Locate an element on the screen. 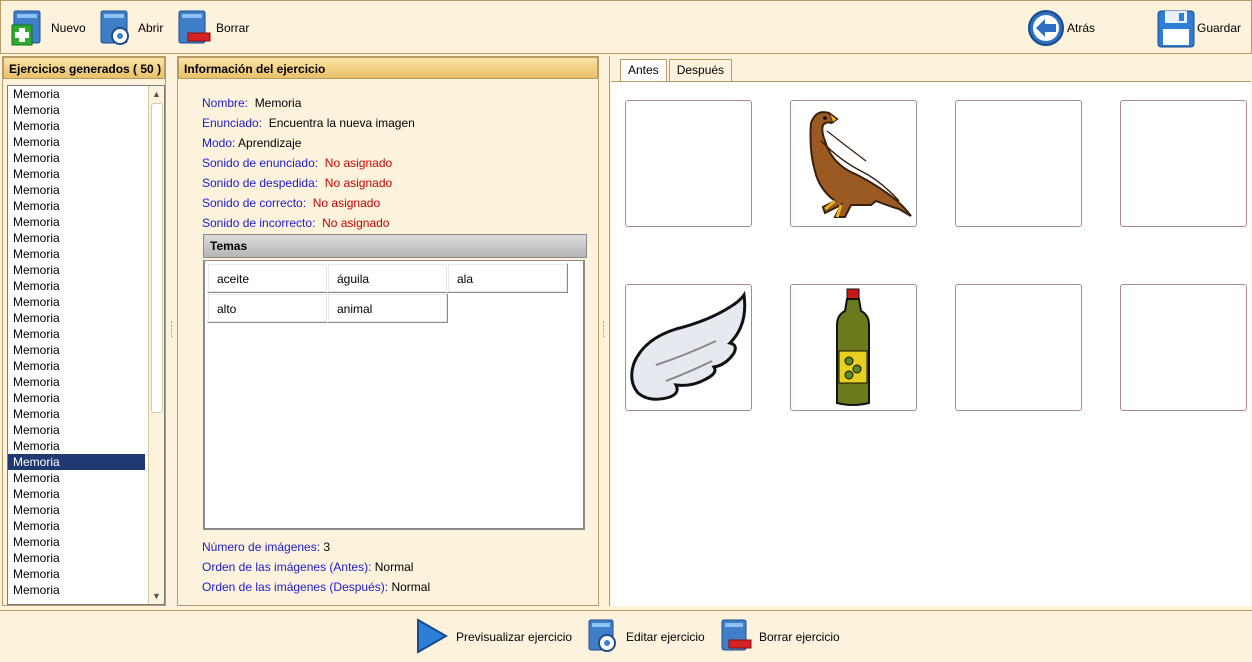 This screenshot has height=662, width=1252. open-button: Abrir is located at coordinates (130, 28).